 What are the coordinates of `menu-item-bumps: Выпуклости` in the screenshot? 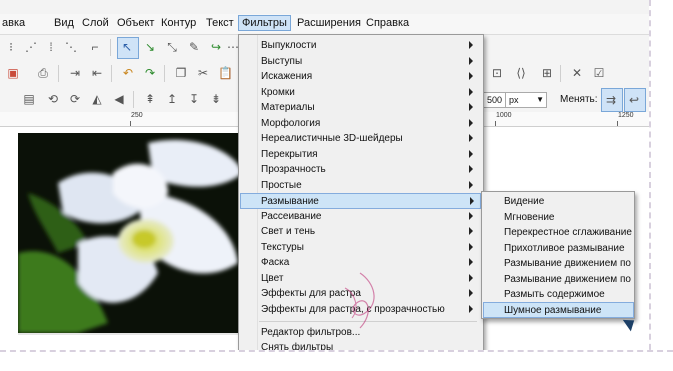 It's located at (360, 45).